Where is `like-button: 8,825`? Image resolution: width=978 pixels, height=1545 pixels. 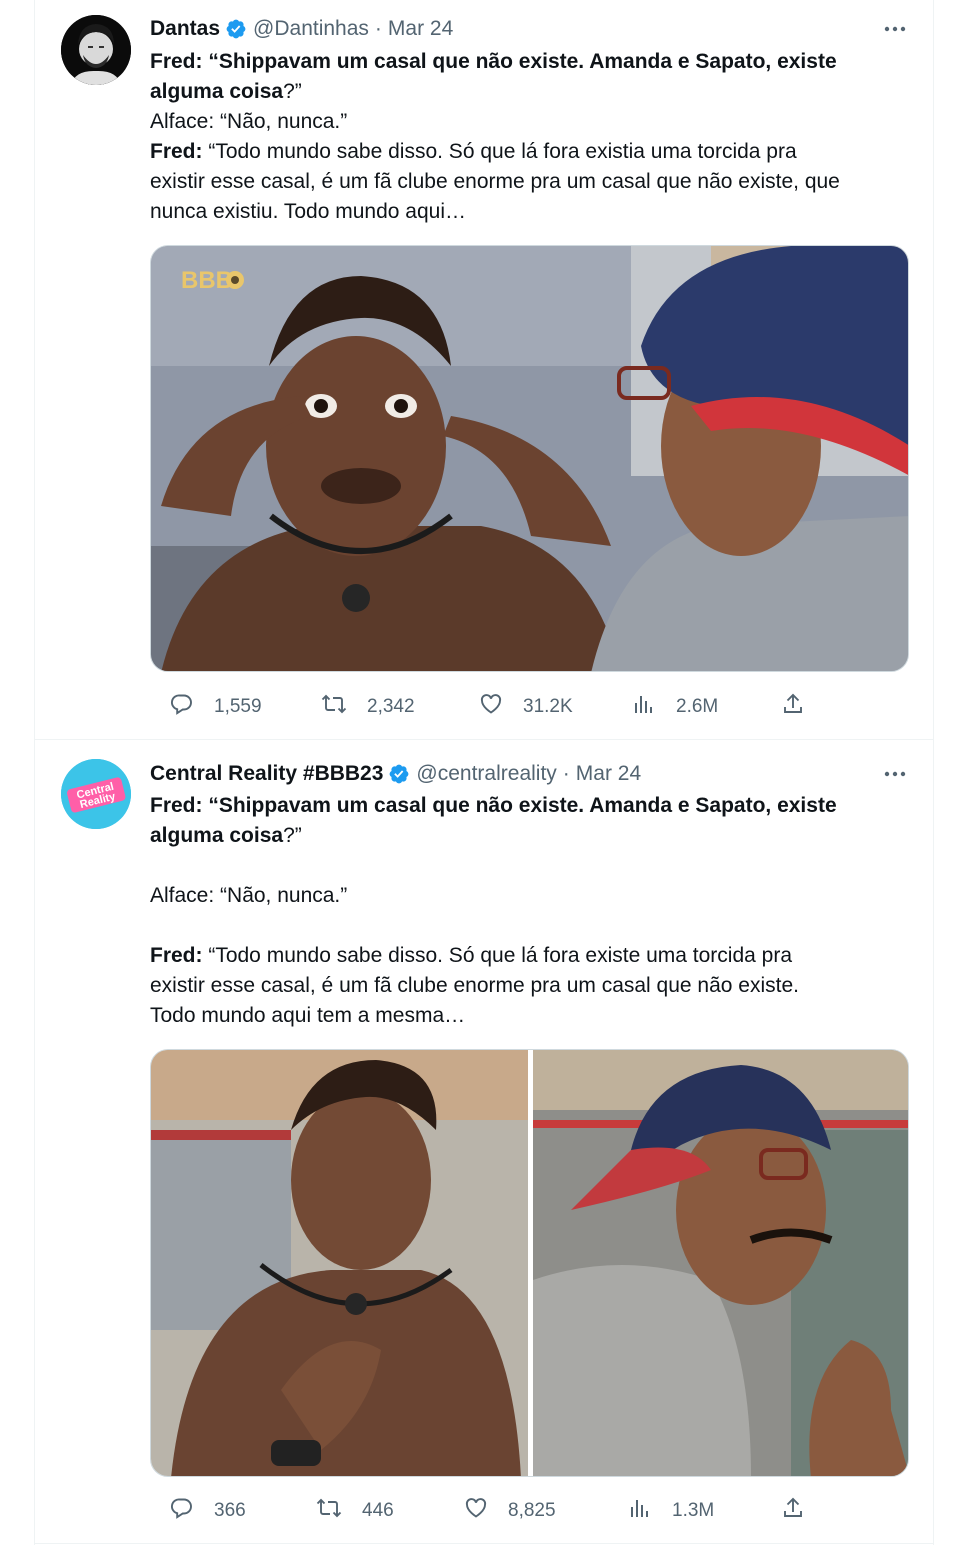 like-button: 8,825 is located at coordinates (500, 1511).